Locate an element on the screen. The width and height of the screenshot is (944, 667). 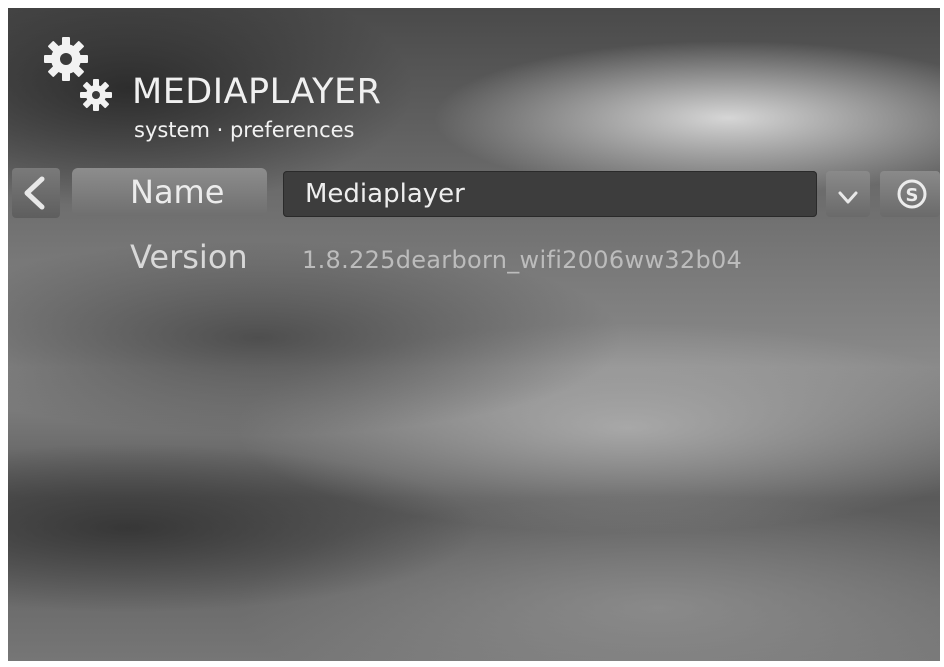
version-label: Version is located at coordinates (189, 257).